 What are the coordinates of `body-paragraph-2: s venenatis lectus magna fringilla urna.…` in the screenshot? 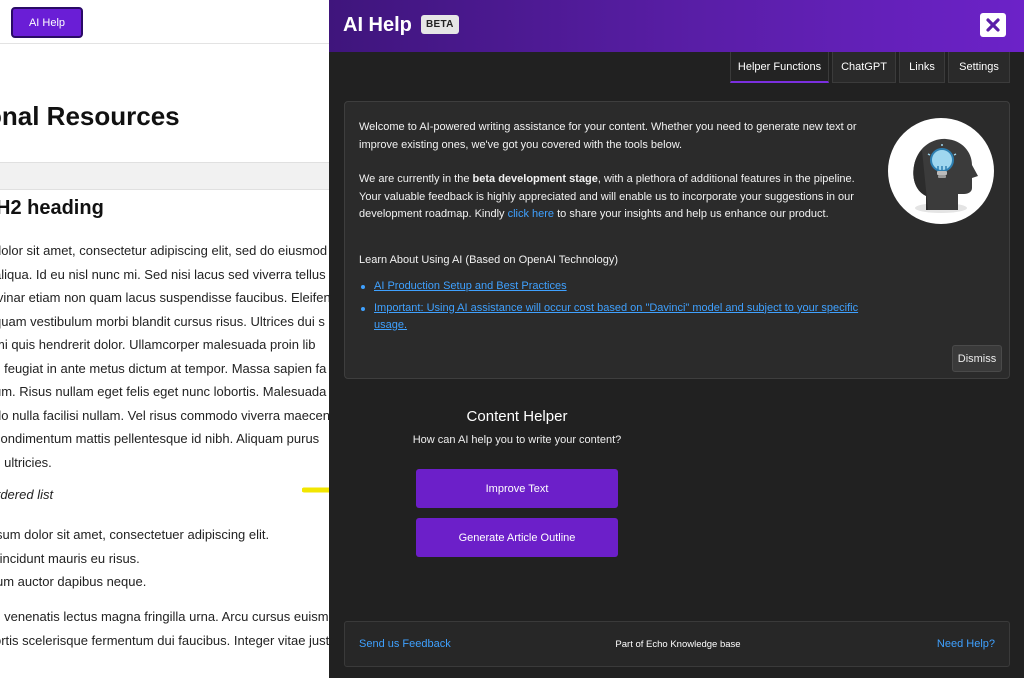 It's located at (165, 628).